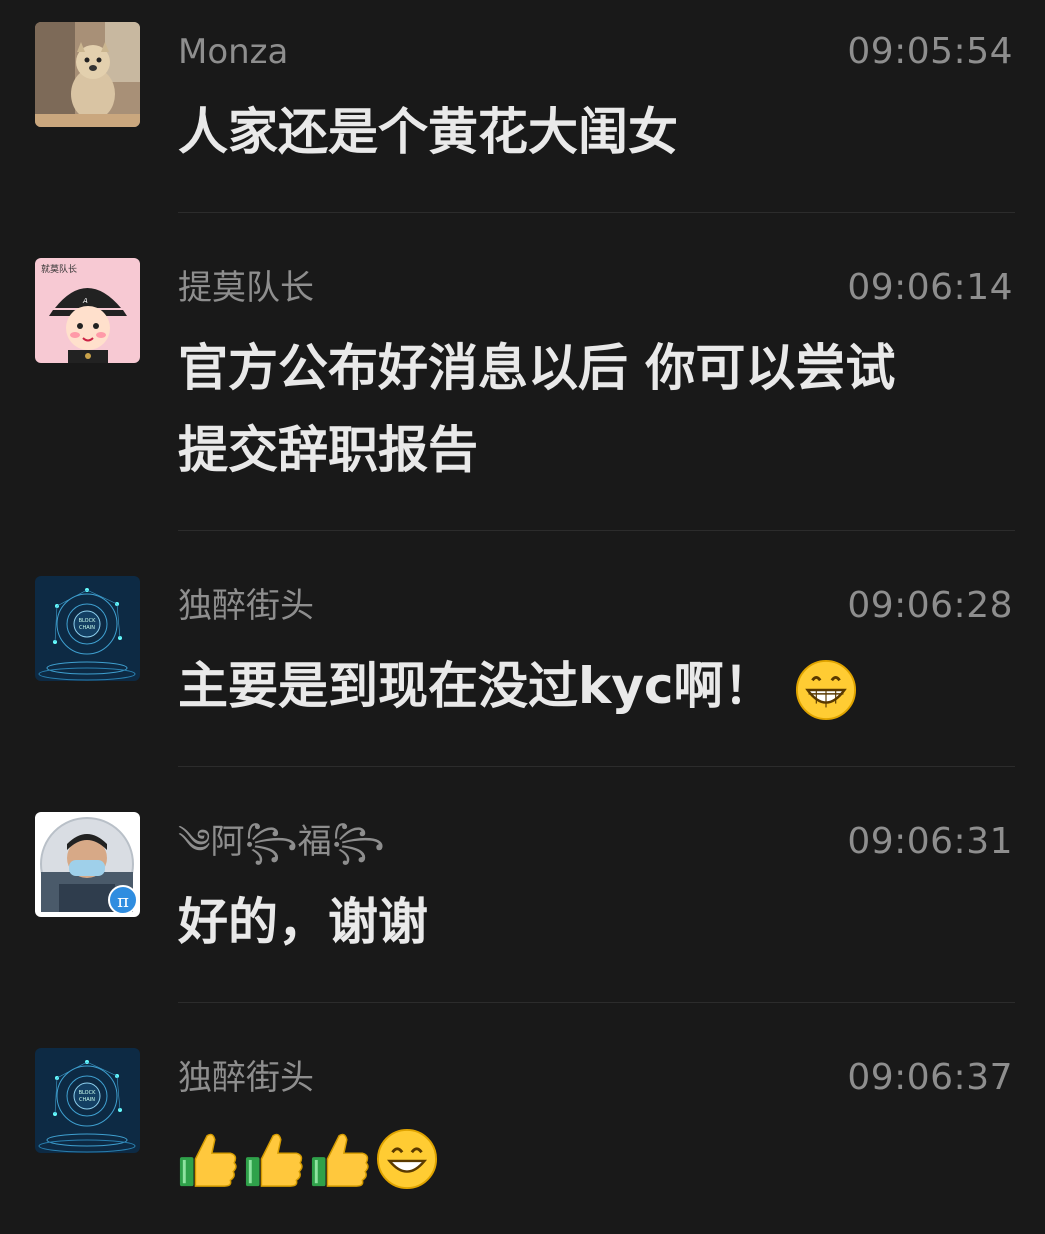 The width and height of the screenshot is (1045, 1234). I want to click on avatar, so click(87, 74).